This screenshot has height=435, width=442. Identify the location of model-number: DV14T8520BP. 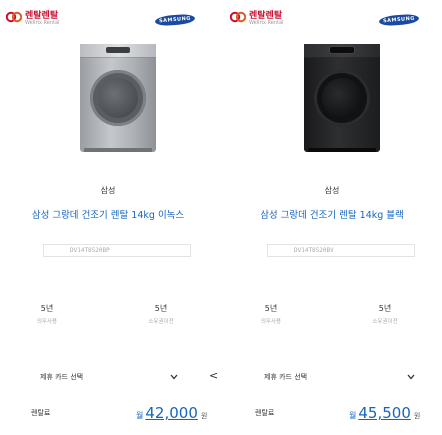
(117, 250).